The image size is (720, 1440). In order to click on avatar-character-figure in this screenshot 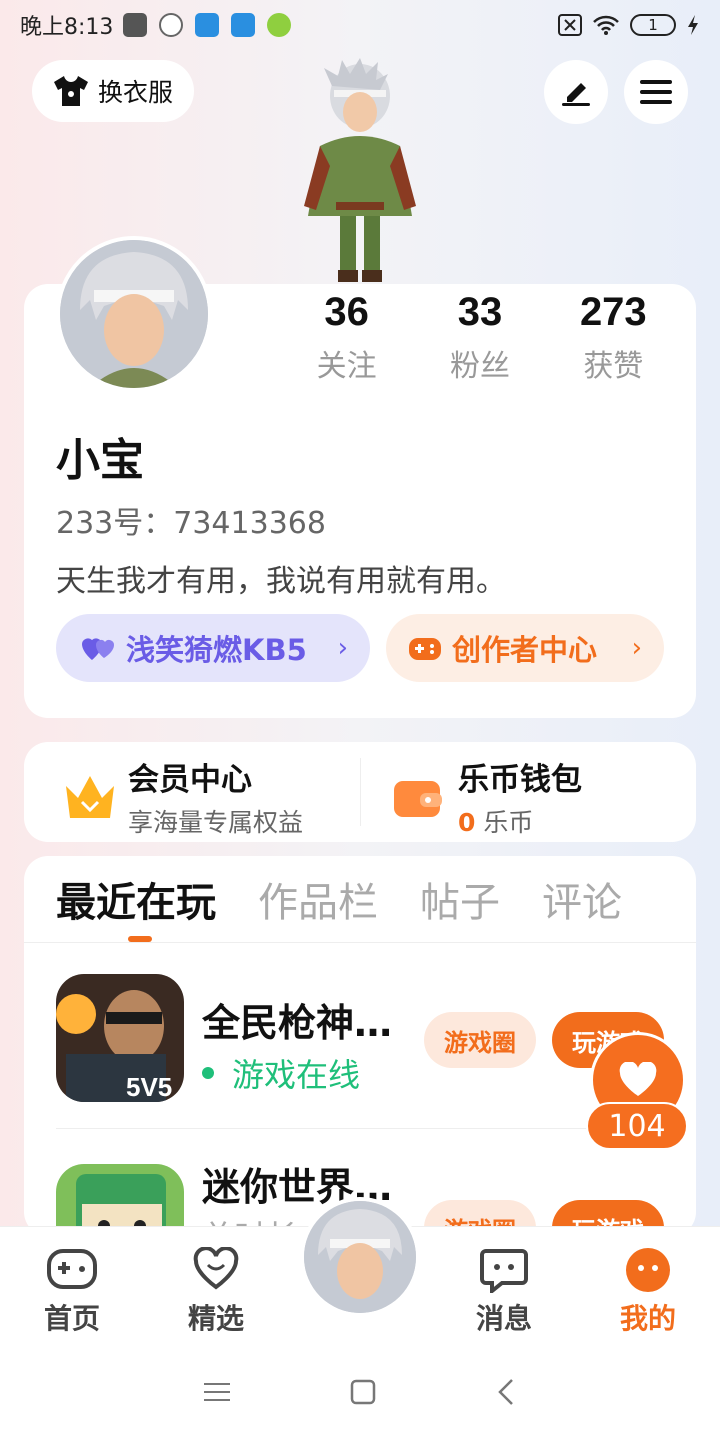, I will do `click(360, 171)`.